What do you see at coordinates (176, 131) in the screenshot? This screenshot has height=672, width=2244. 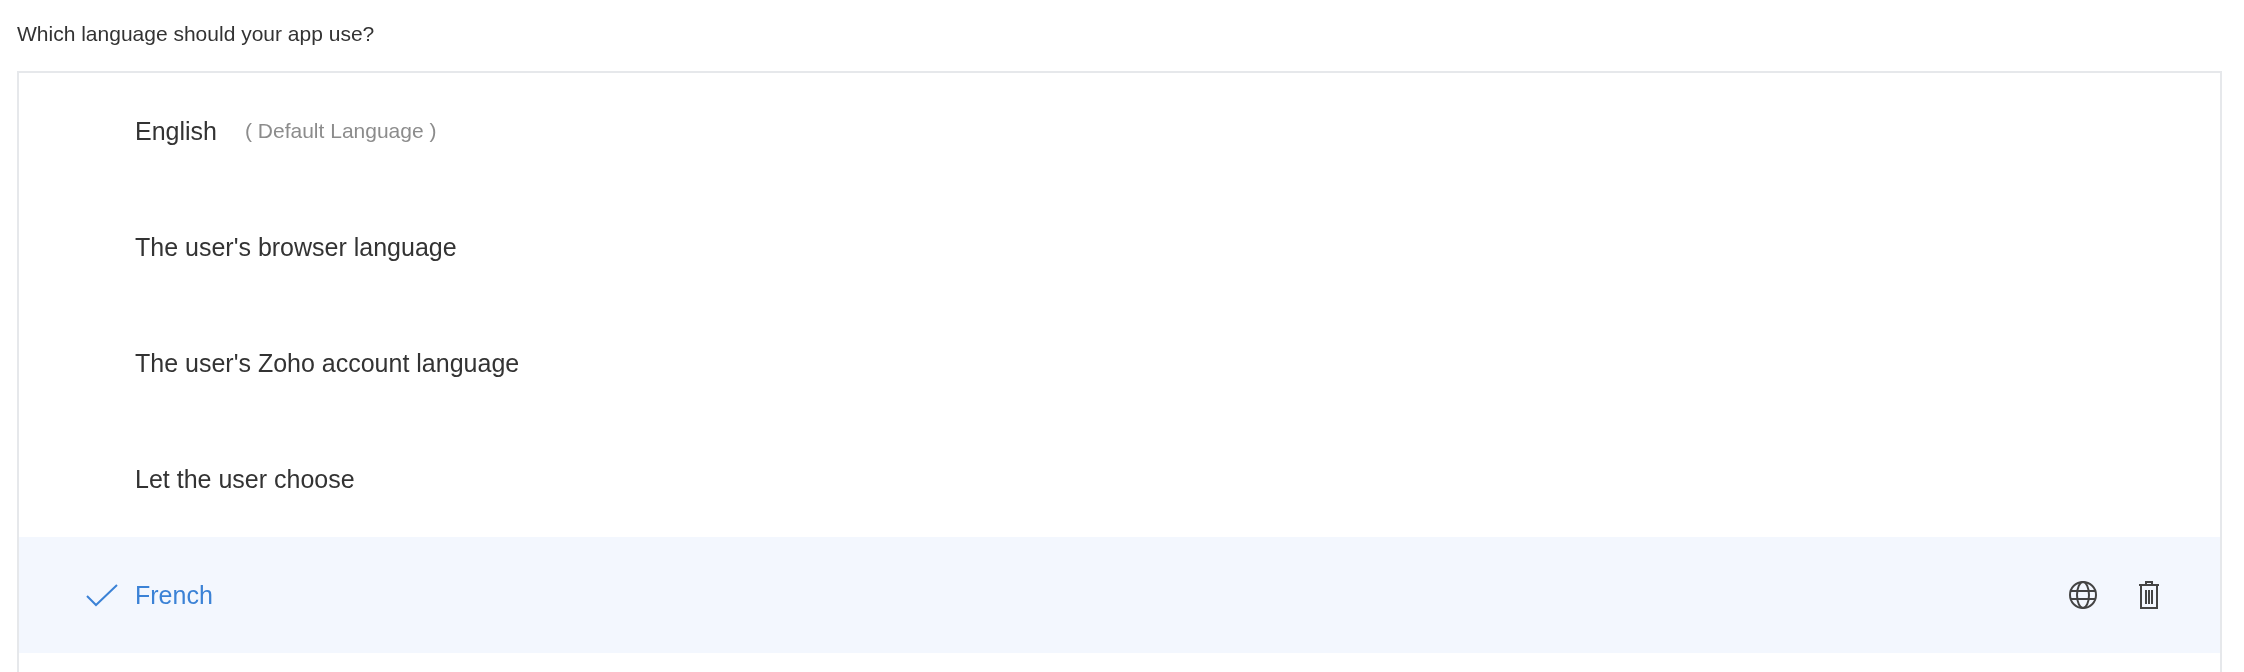 I see `option-label: English` at bounding box center [176, 131].